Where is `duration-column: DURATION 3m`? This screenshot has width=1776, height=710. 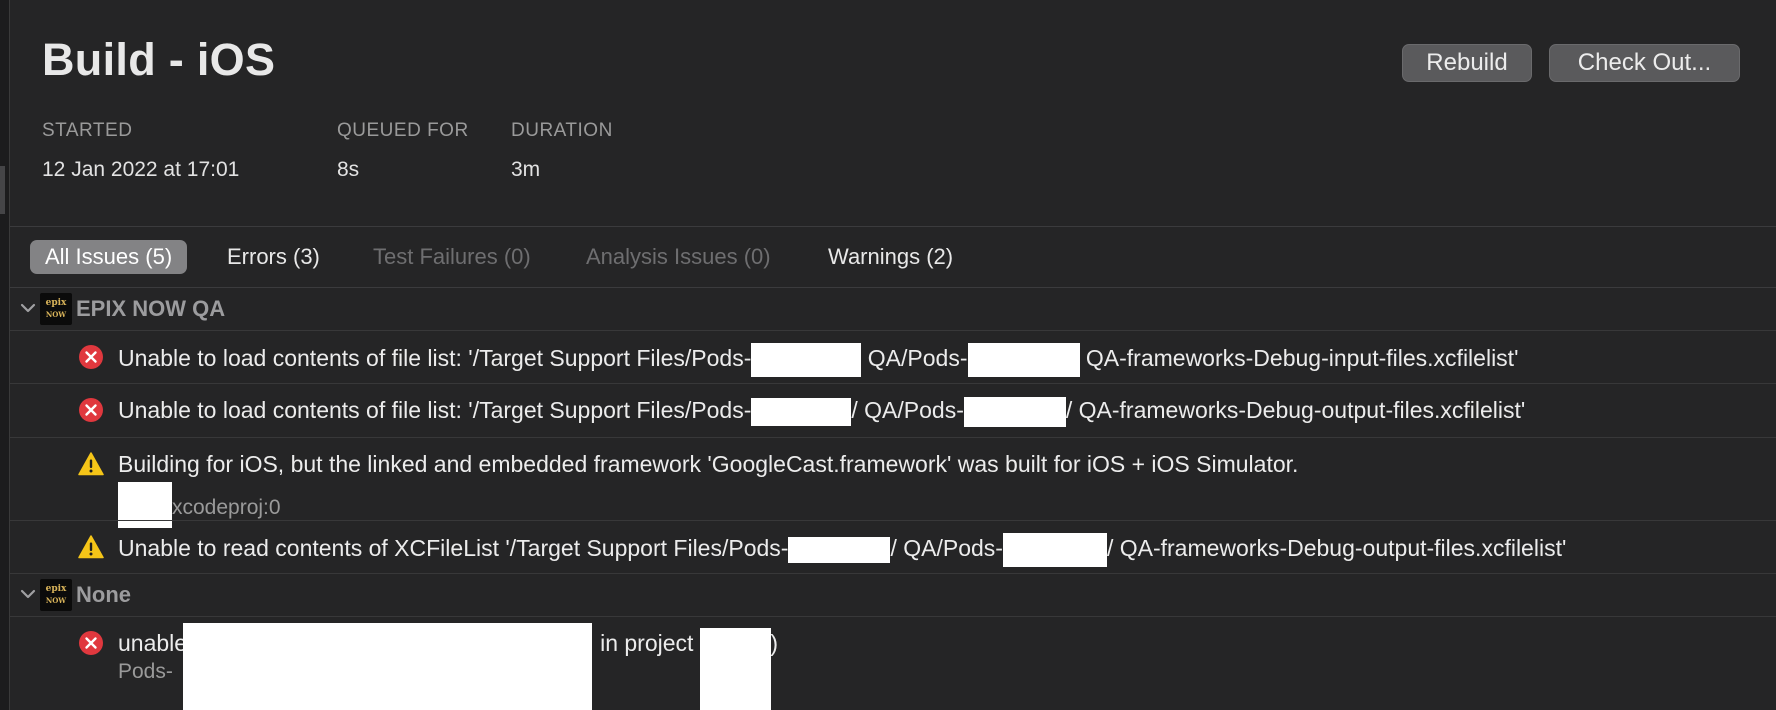 duration-column: DURATION 3m is located at coordinates (562, 151).